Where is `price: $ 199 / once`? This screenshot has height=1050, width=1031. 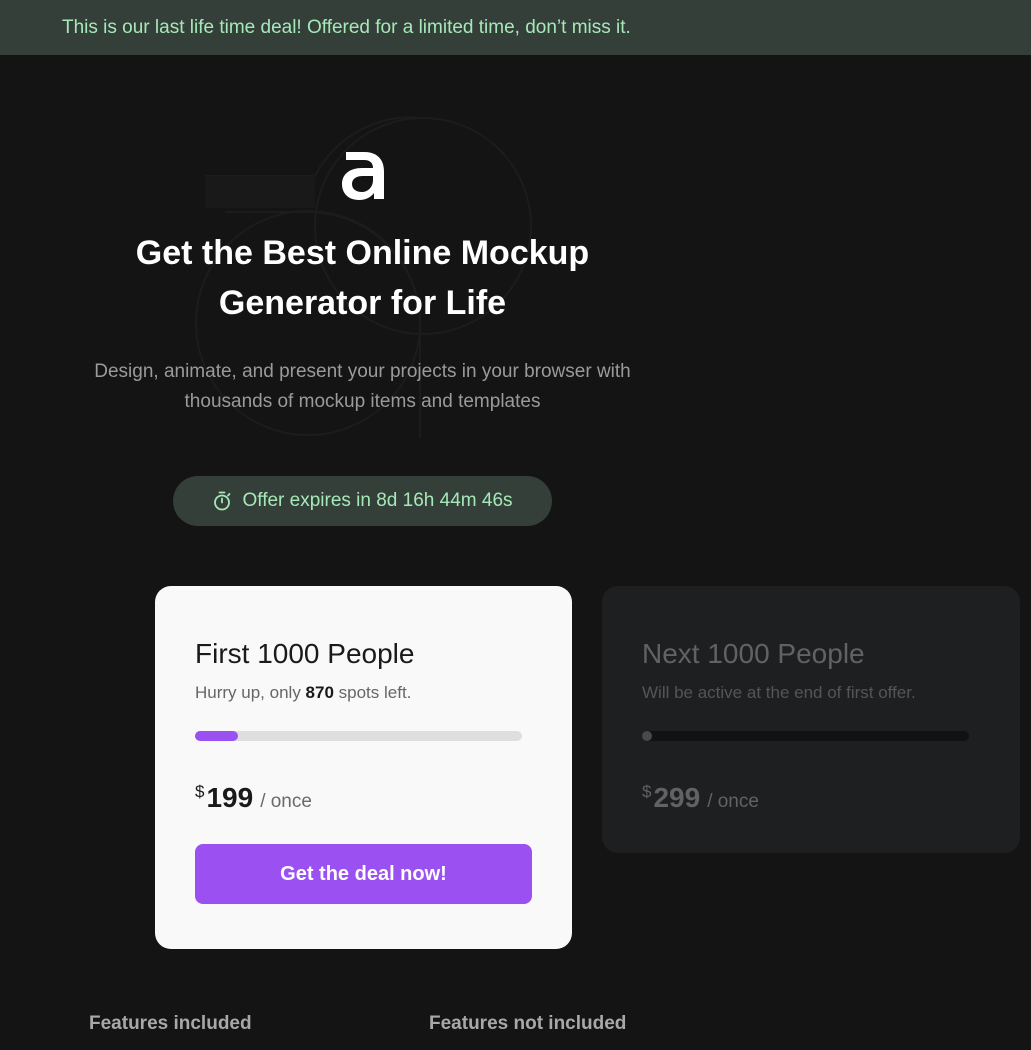
price: $ 199 / once is located at coordinates (253, 798).